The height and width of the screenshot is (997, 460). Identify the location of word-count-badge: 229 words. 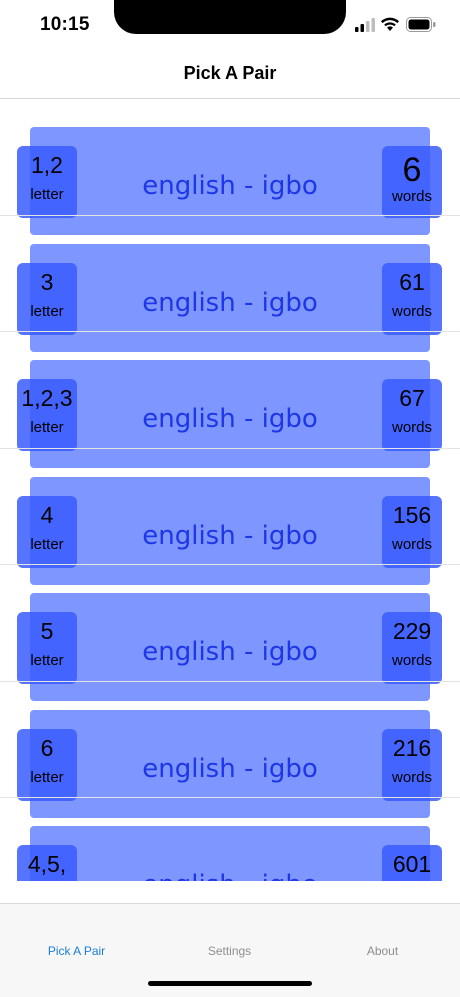
(412, 648).